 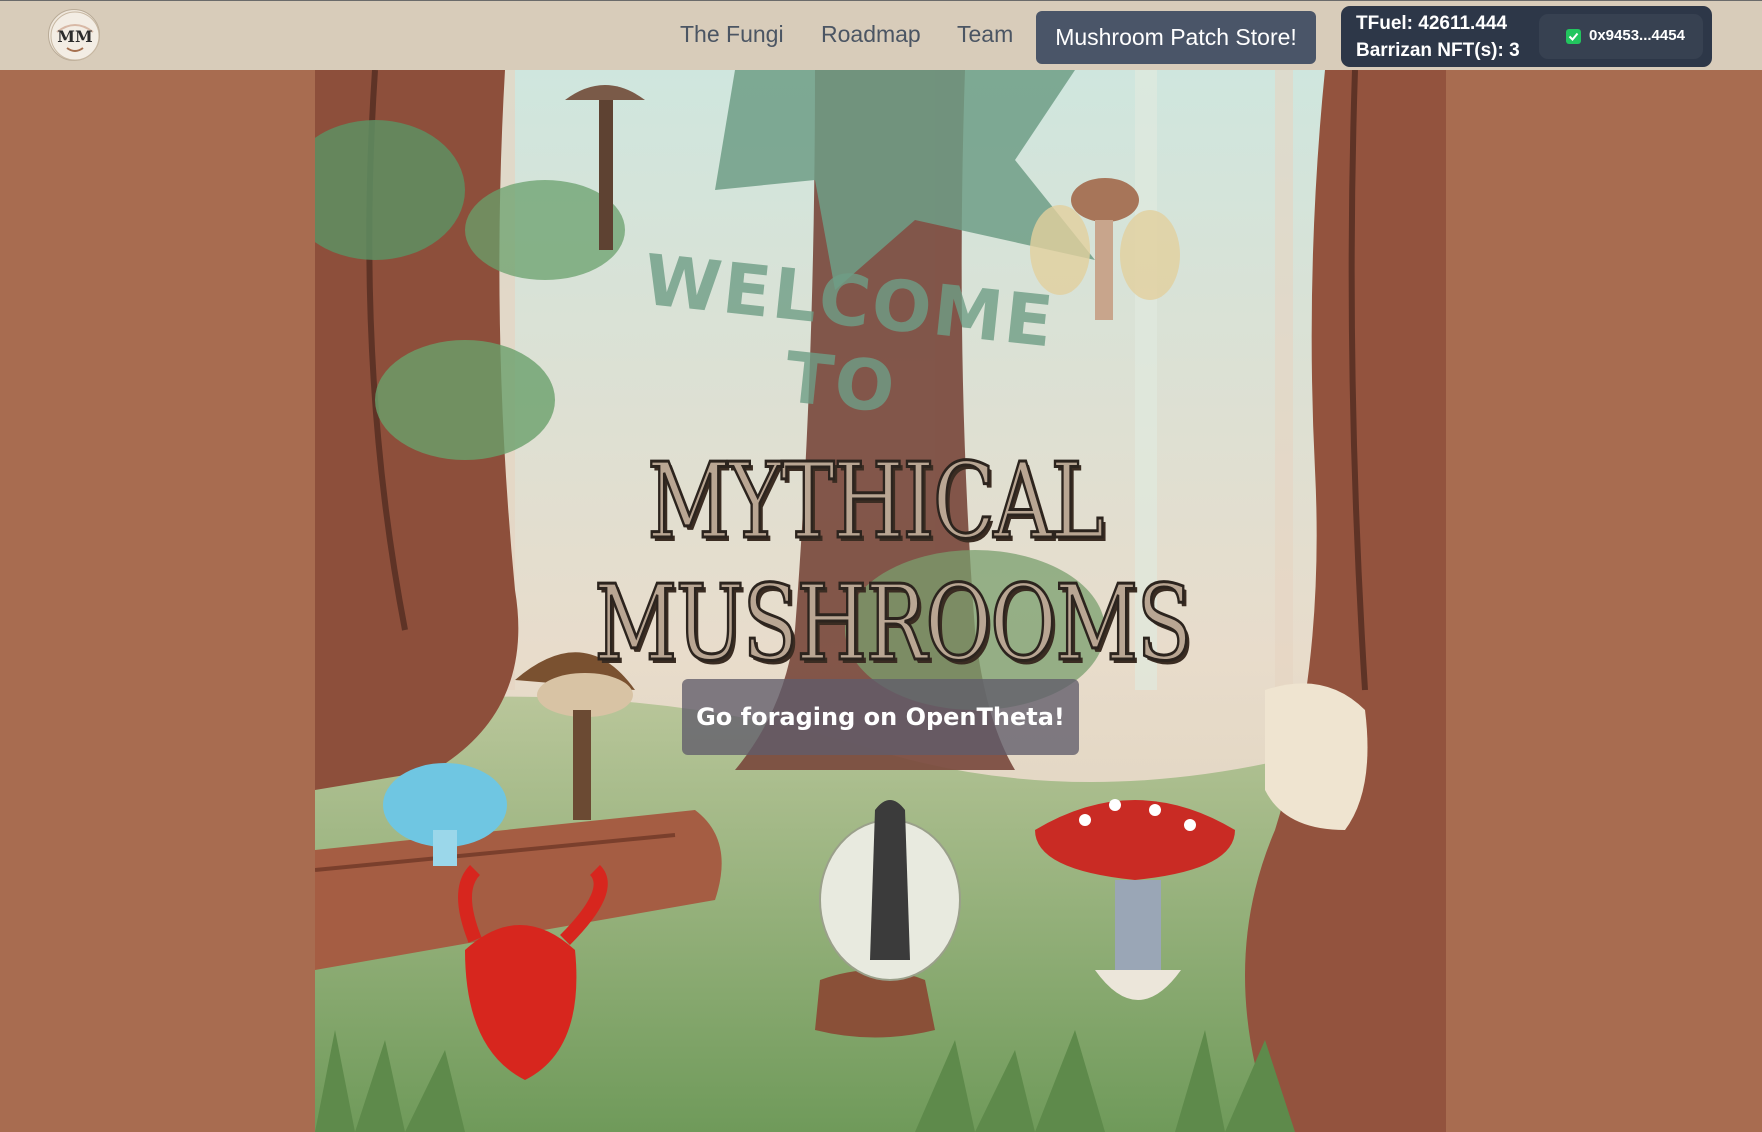 What do you see at coordinates (1176, 37) in the screenshot?
I see `mushroom-patch-store-button: Mushroom Patch Store!` at bounding box center [1176, 37].